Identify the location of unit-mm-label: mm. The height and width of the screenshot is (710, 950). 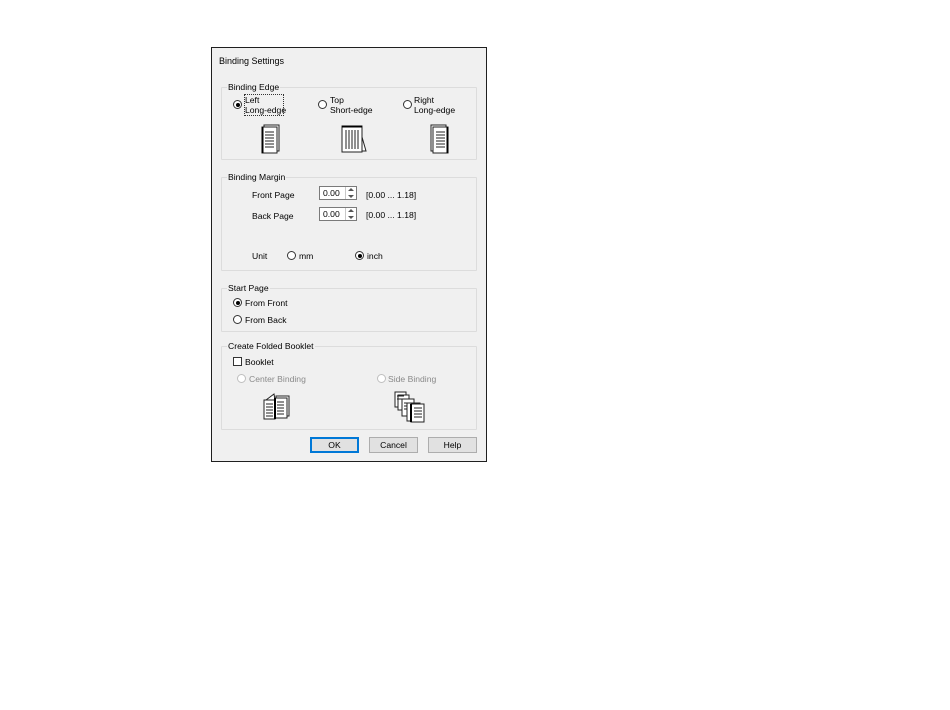
(306, 256).